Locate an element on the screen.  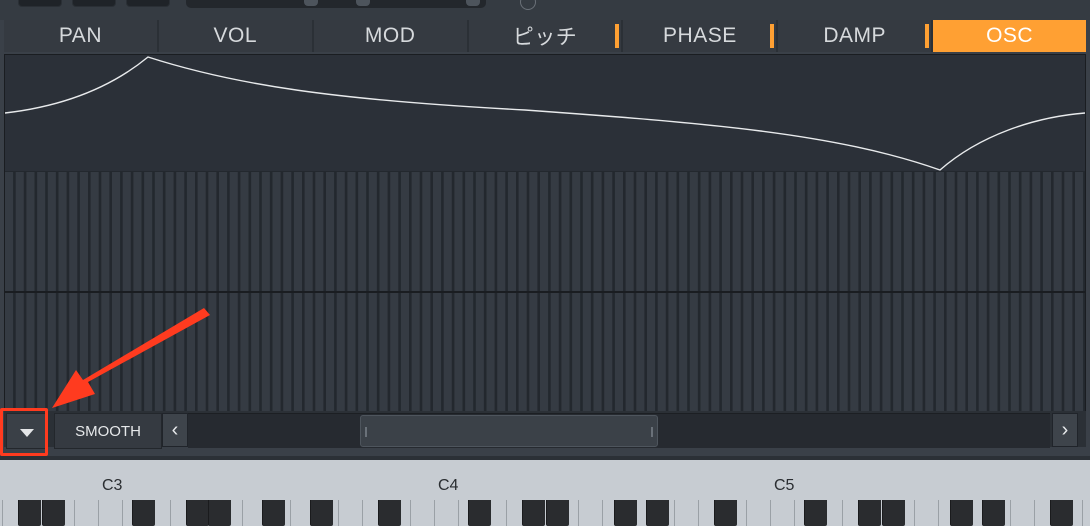
tab-label: ピッチ is located at coordinates (545, 37).